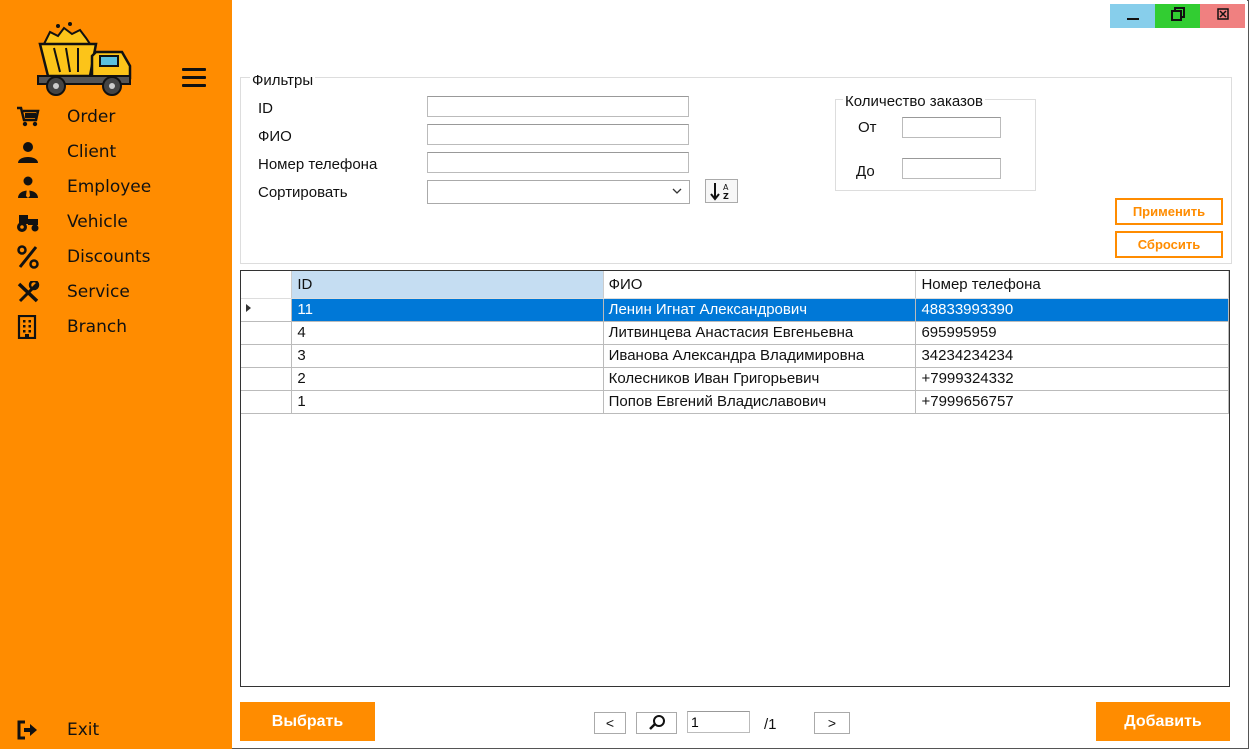 This screenshot has width=1249, height=749. I want to click on sidebar-item-discounts: Discounts, so click(121, 257).